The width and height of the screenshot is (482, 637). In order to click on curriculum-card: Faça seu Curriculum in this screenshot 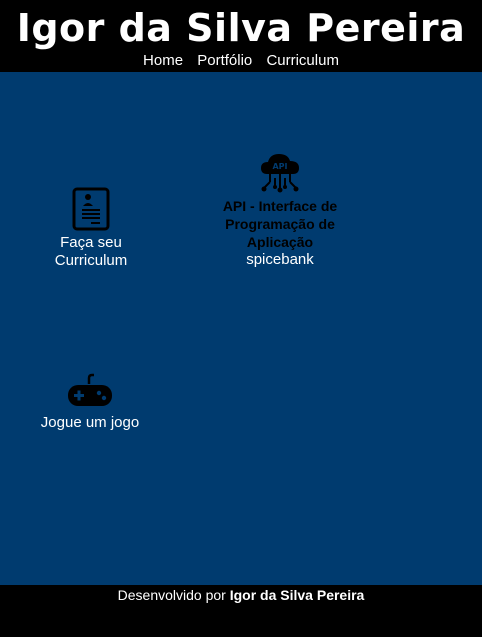, I will do `click(91, 228)`.